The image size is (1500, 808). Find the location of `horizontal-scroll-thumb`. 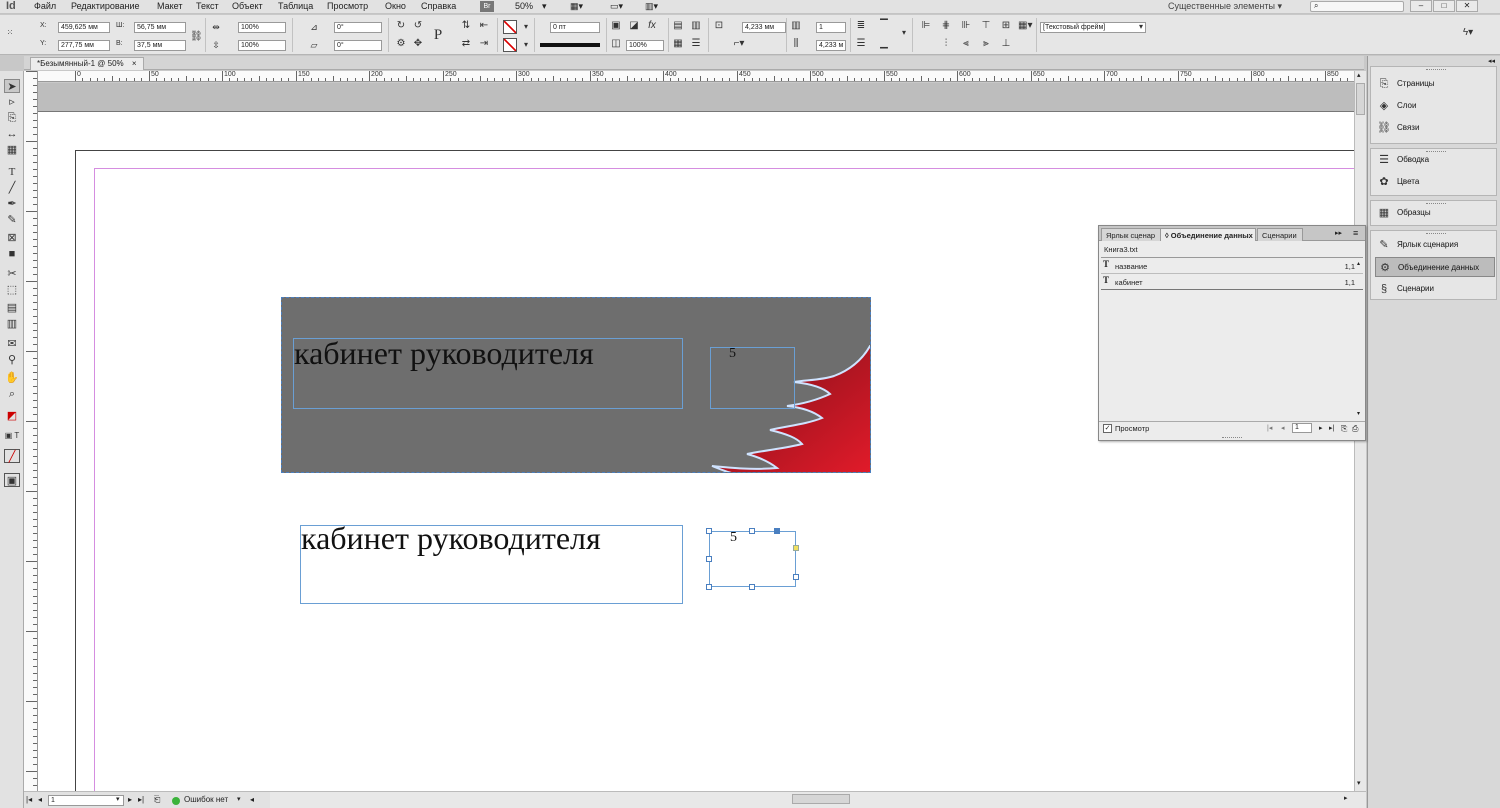

horizontal-scroll-thumb is located at coordinates (821, 799).